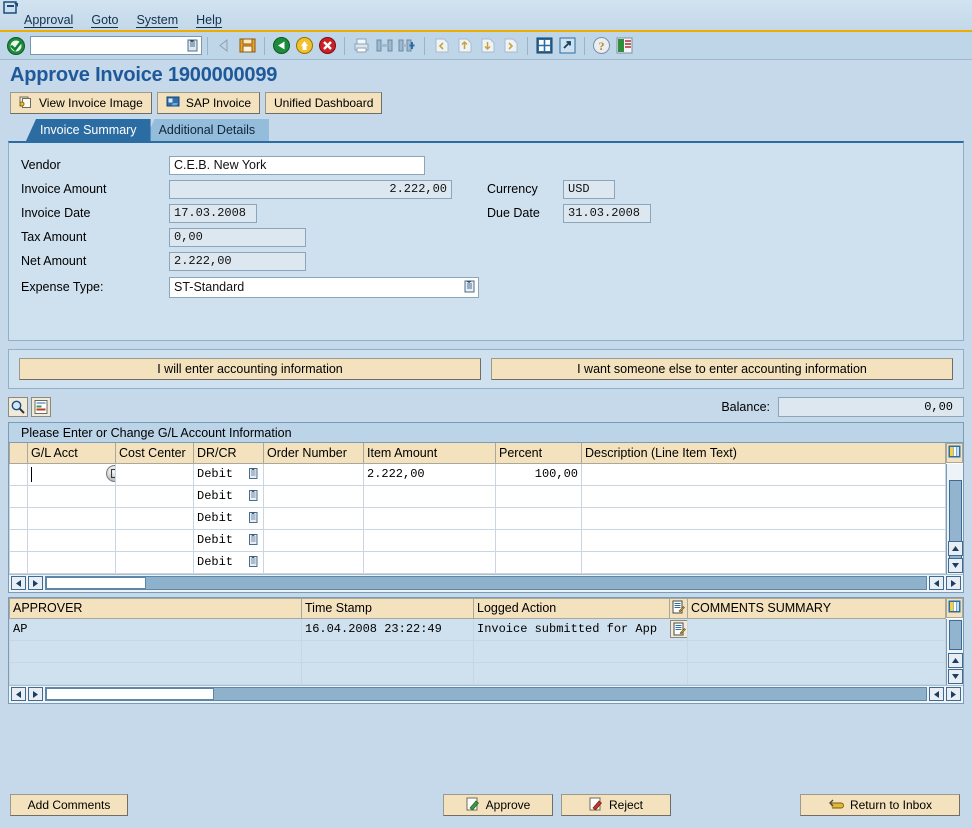  I want to click on window-exit-icon, so click(12, 8).